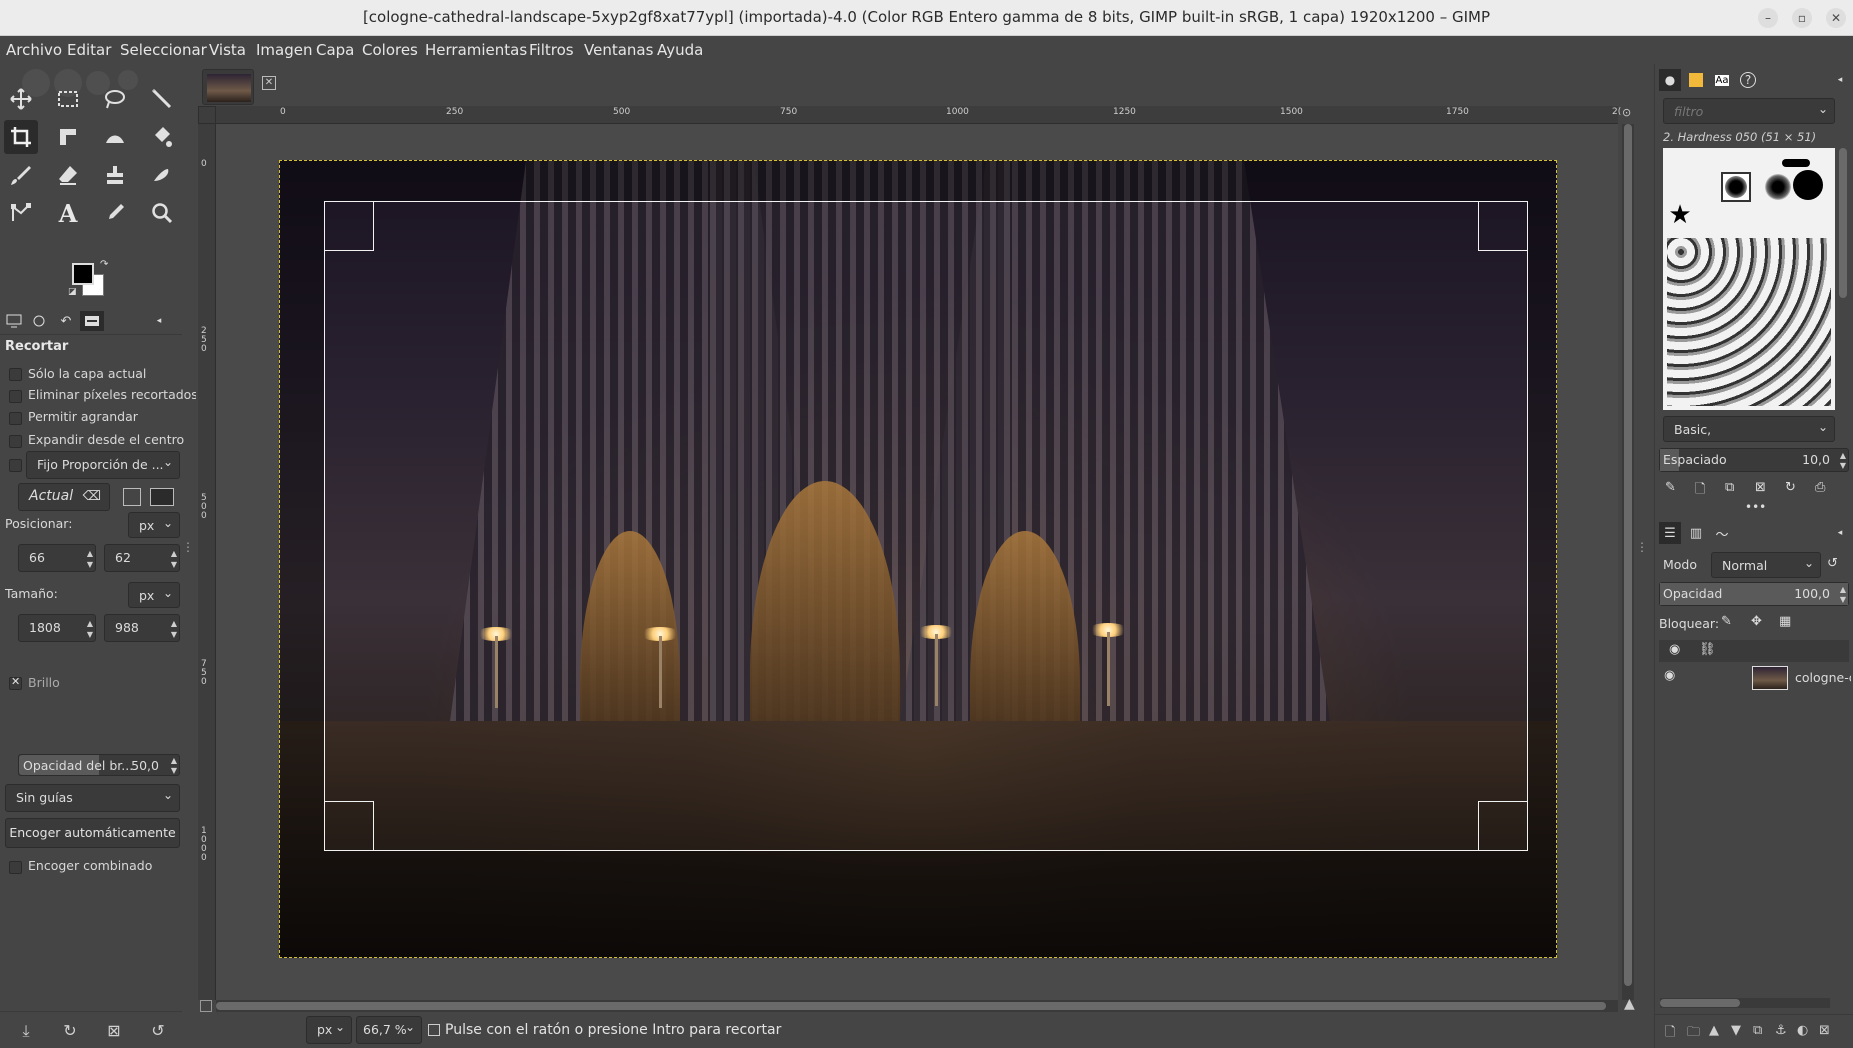 Image resolution: width=1853 pixels, height=1048 pixels. What do you see at coordinates (21, 99) in the screenshot?
I see `move-tool-icon` at bounding box center [21, 99].